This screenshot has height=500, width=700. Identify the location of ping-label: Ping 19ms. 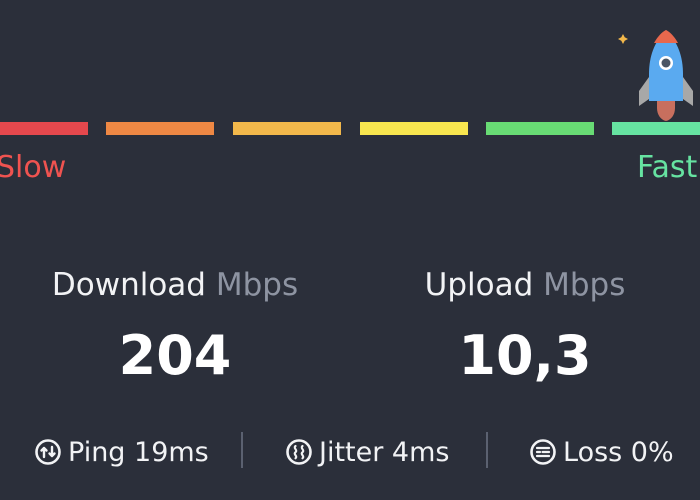
(138, 452).